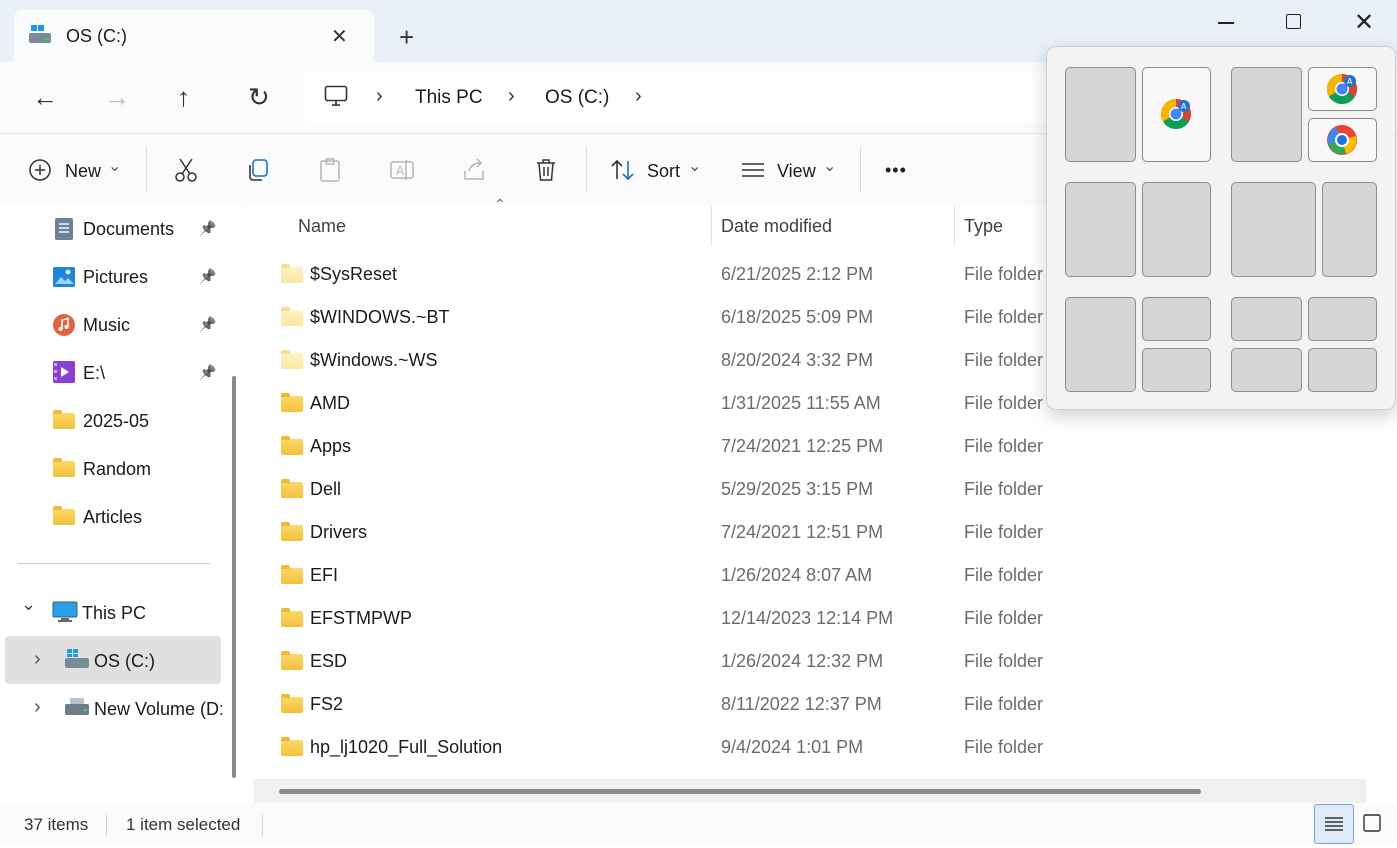 The height and width of the screenshot is (848, 1397). Describe the element at coordinates (339, 36) in the screenshot. I see `close-tab-icon: ✕` at that location.